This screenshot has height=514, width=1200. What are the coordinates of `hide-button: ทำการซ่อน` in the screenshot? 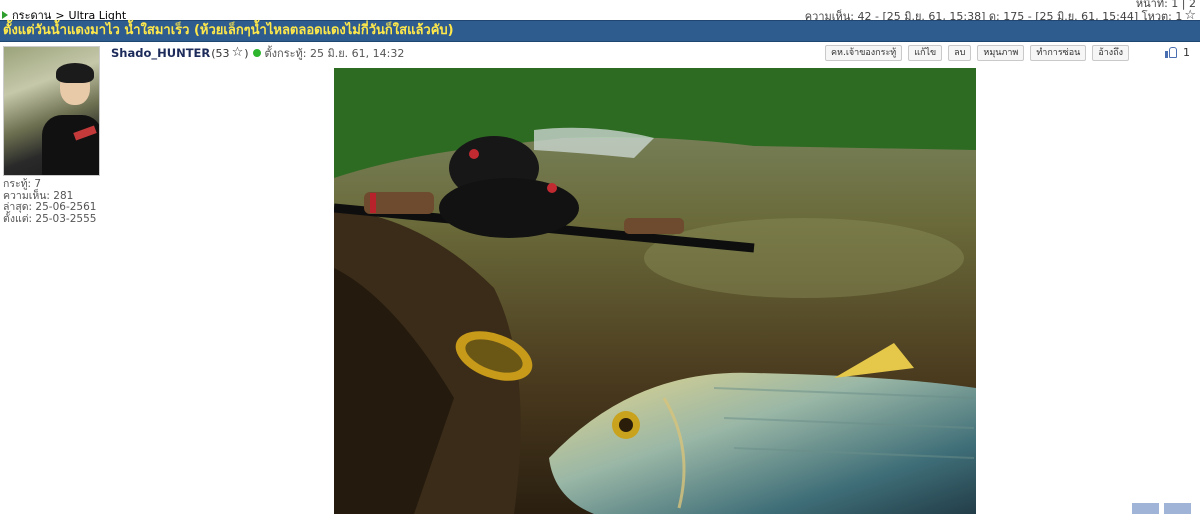 It's located at (1058, 53).